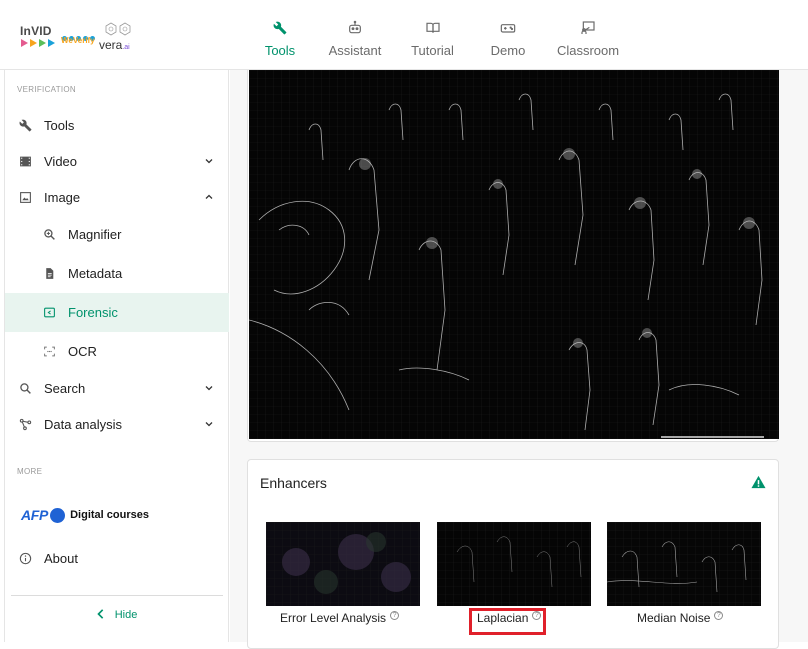 Image resolution: width=808 pixels, height=649 pixels. Describe the element at coordinates (117, 125) in the screenshot. I see `sidebar-item-tools: Tools` at that location.